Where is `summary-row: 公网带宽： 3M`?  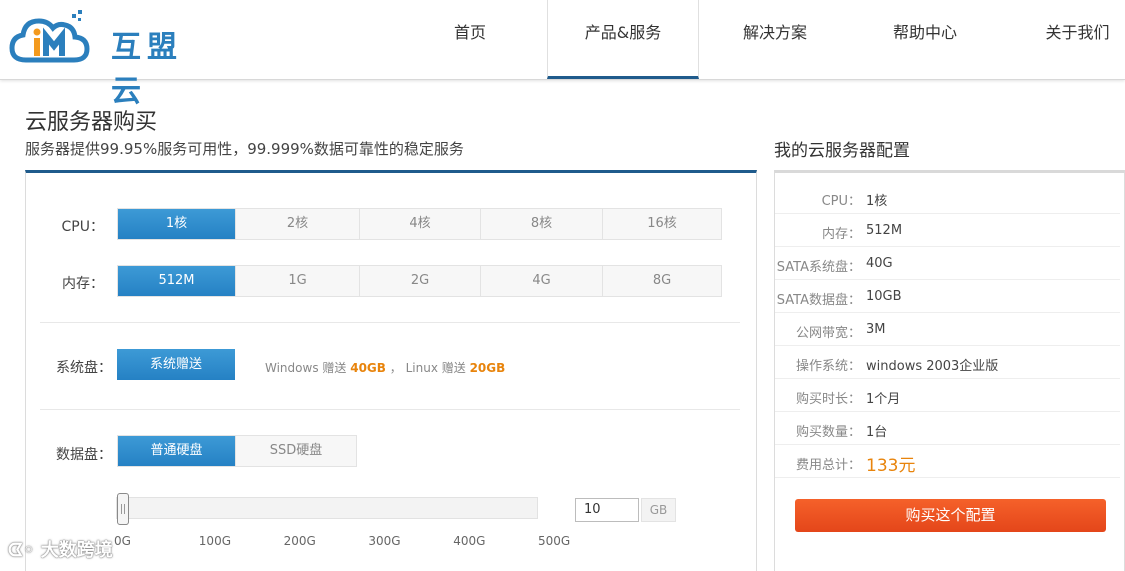
summary-row: 公网带宽： 3M is located at coordinates (947, 329).